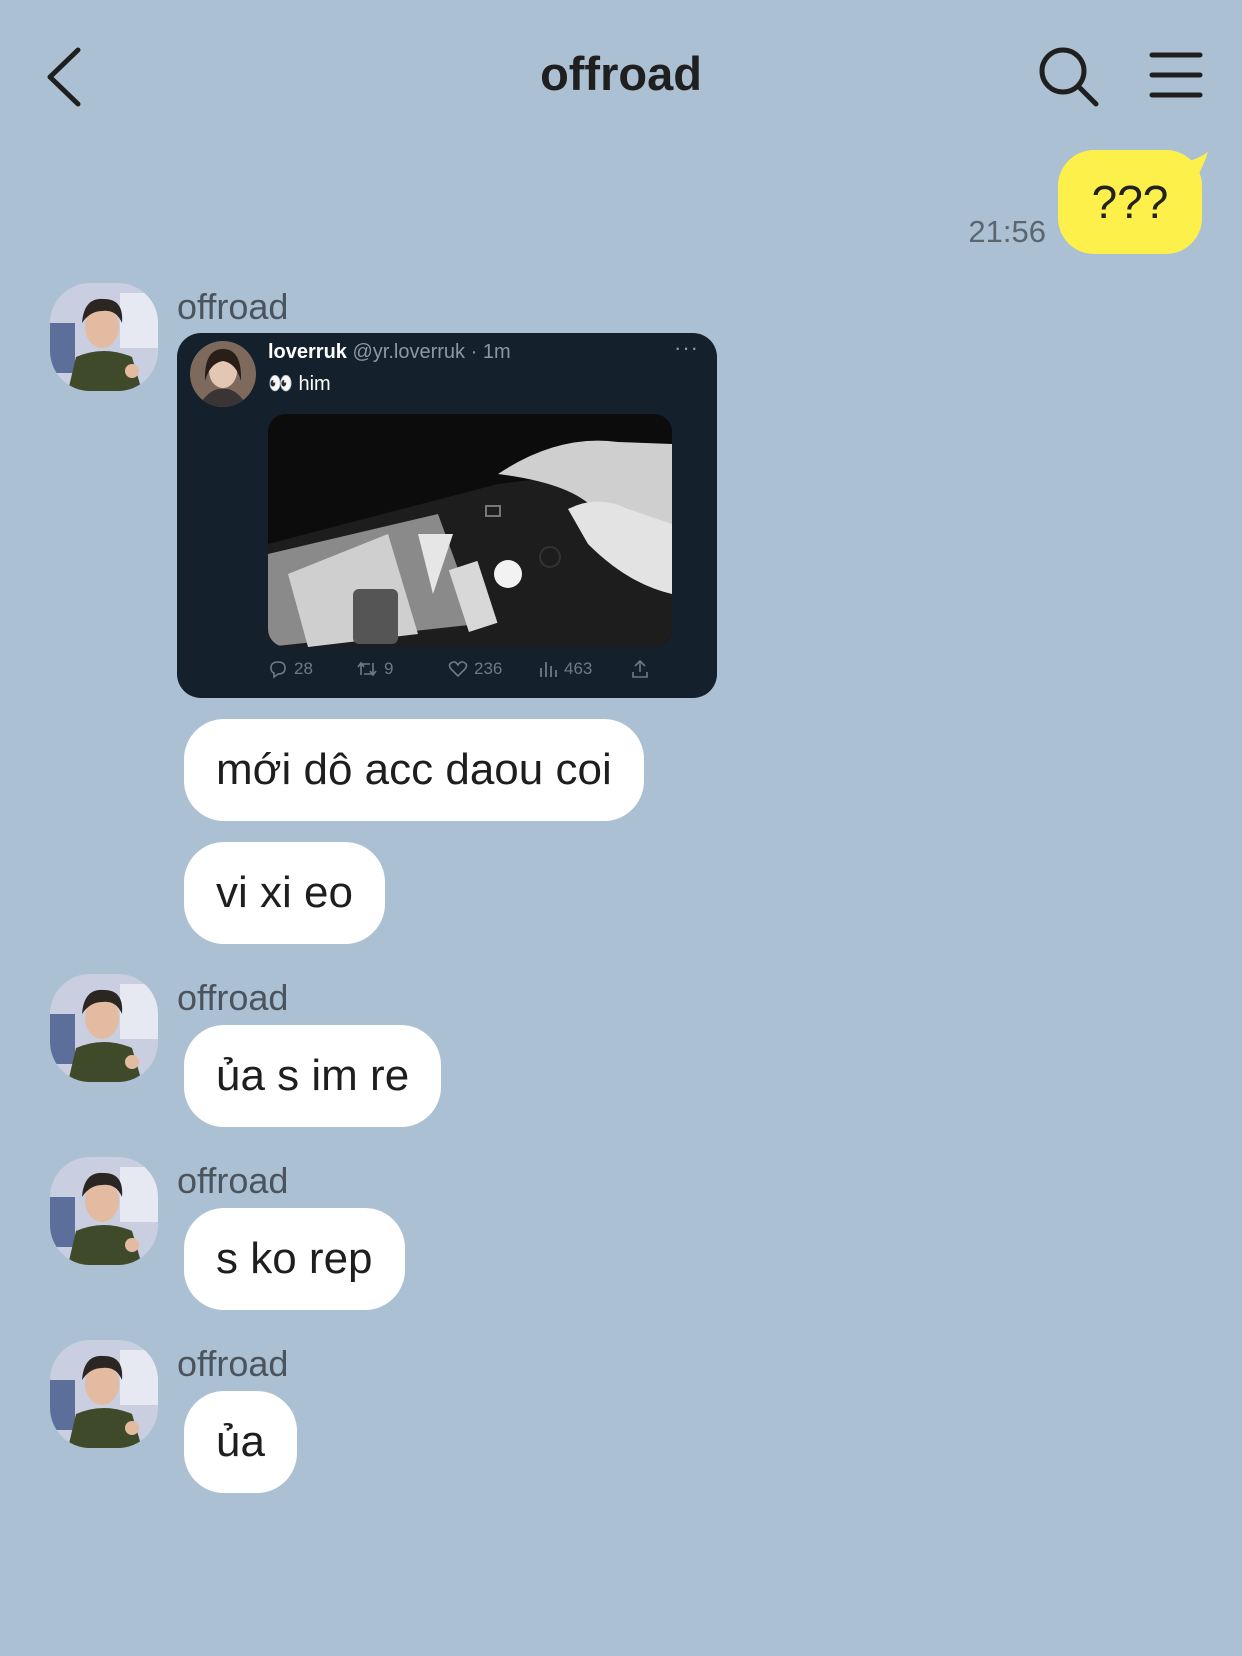  Describe the element at coordinates (686, 348) in the screenshot. I see `tweet-more-button: ···` at that location.